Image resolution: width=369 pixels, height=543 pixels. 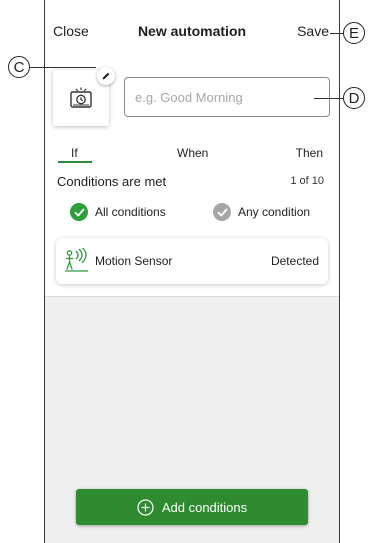 I want to click on tab-when: When, so click(x=192, y=153).